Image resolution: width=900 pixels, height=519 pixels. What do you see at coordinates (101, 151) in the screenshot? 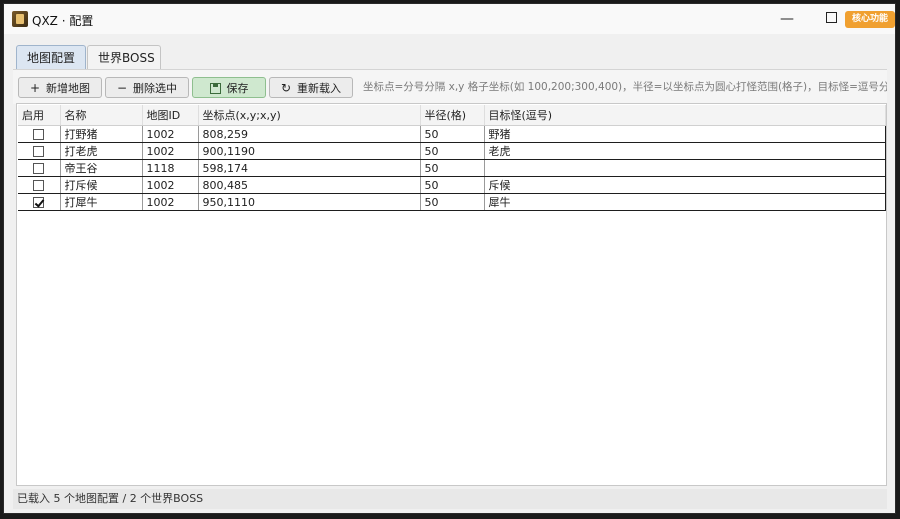
I see `name-cell: 打老虎` at bounding box center [101, 151].